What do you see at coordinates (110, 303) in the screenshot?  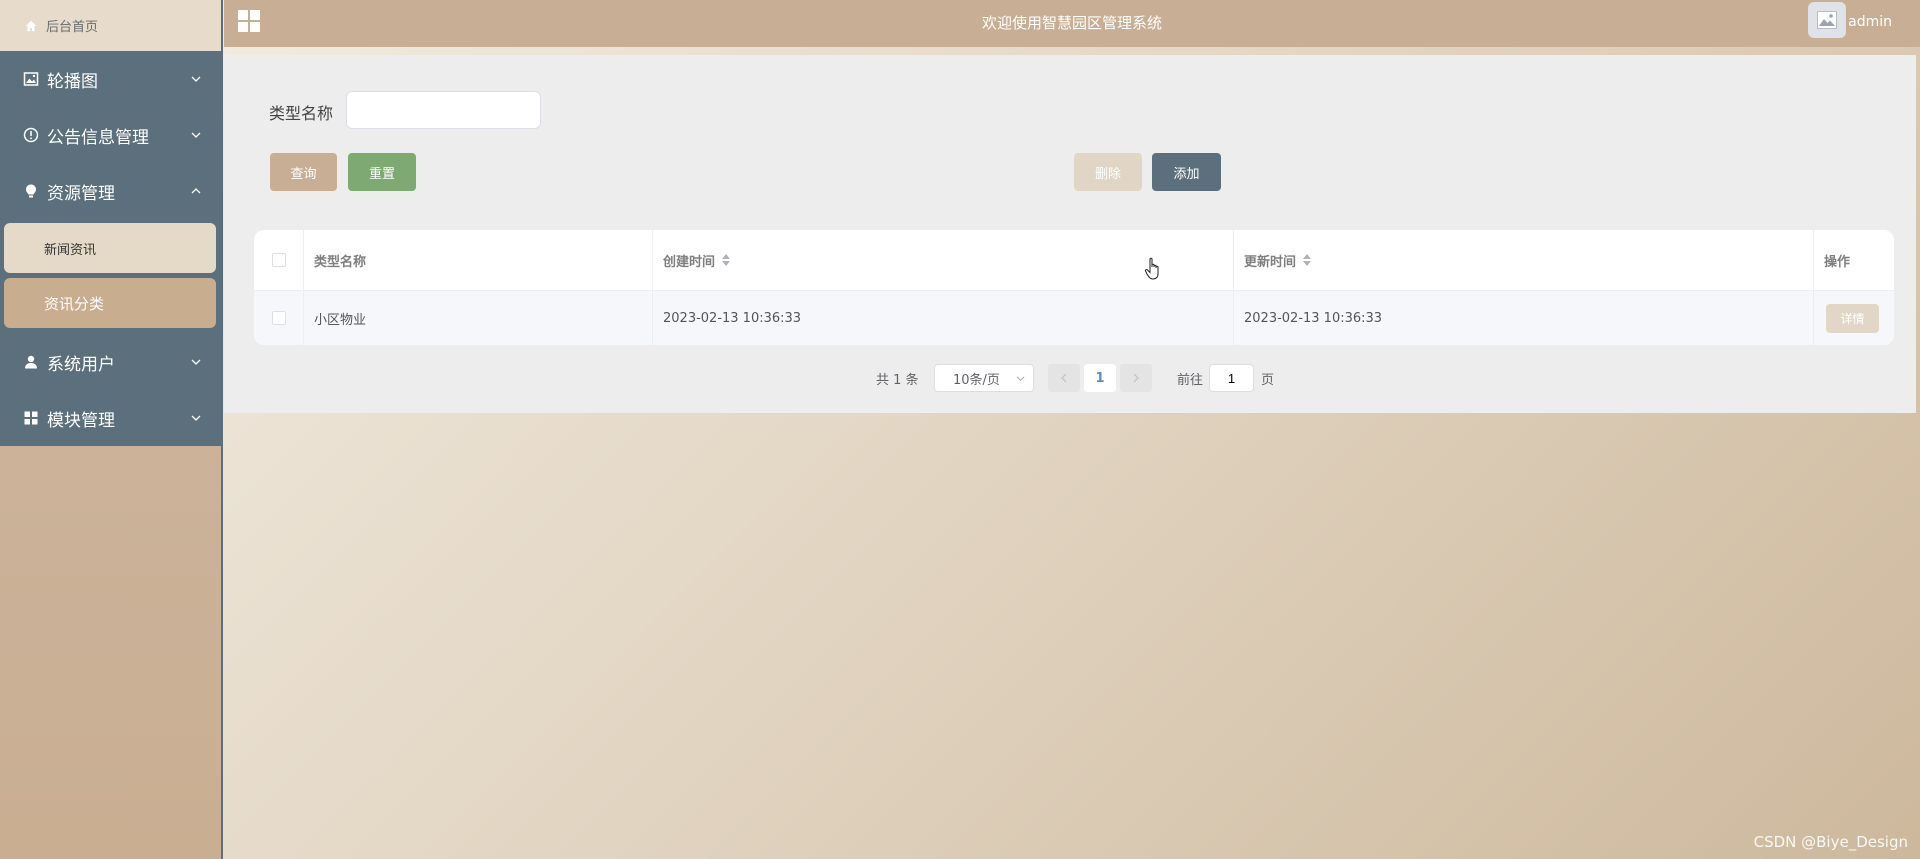 I see `sidebar-item-news-category: 资讯分类` at bounding box center [110, 303].